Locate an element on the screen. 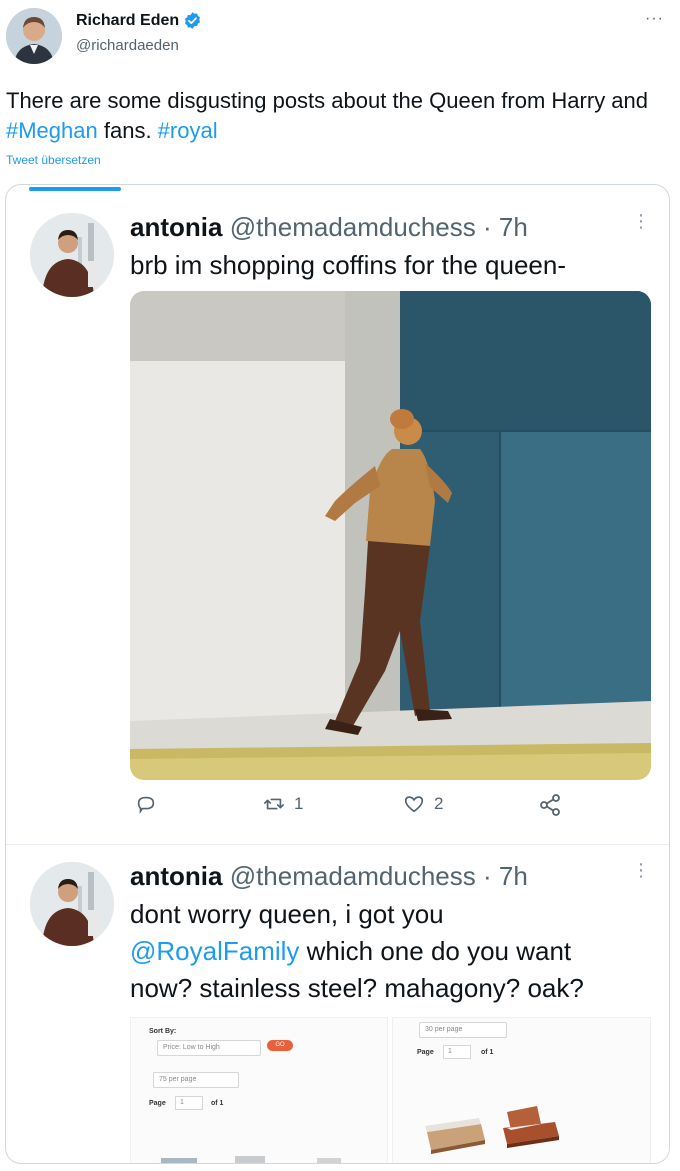  share-icon is located at coordinates (550, 805).